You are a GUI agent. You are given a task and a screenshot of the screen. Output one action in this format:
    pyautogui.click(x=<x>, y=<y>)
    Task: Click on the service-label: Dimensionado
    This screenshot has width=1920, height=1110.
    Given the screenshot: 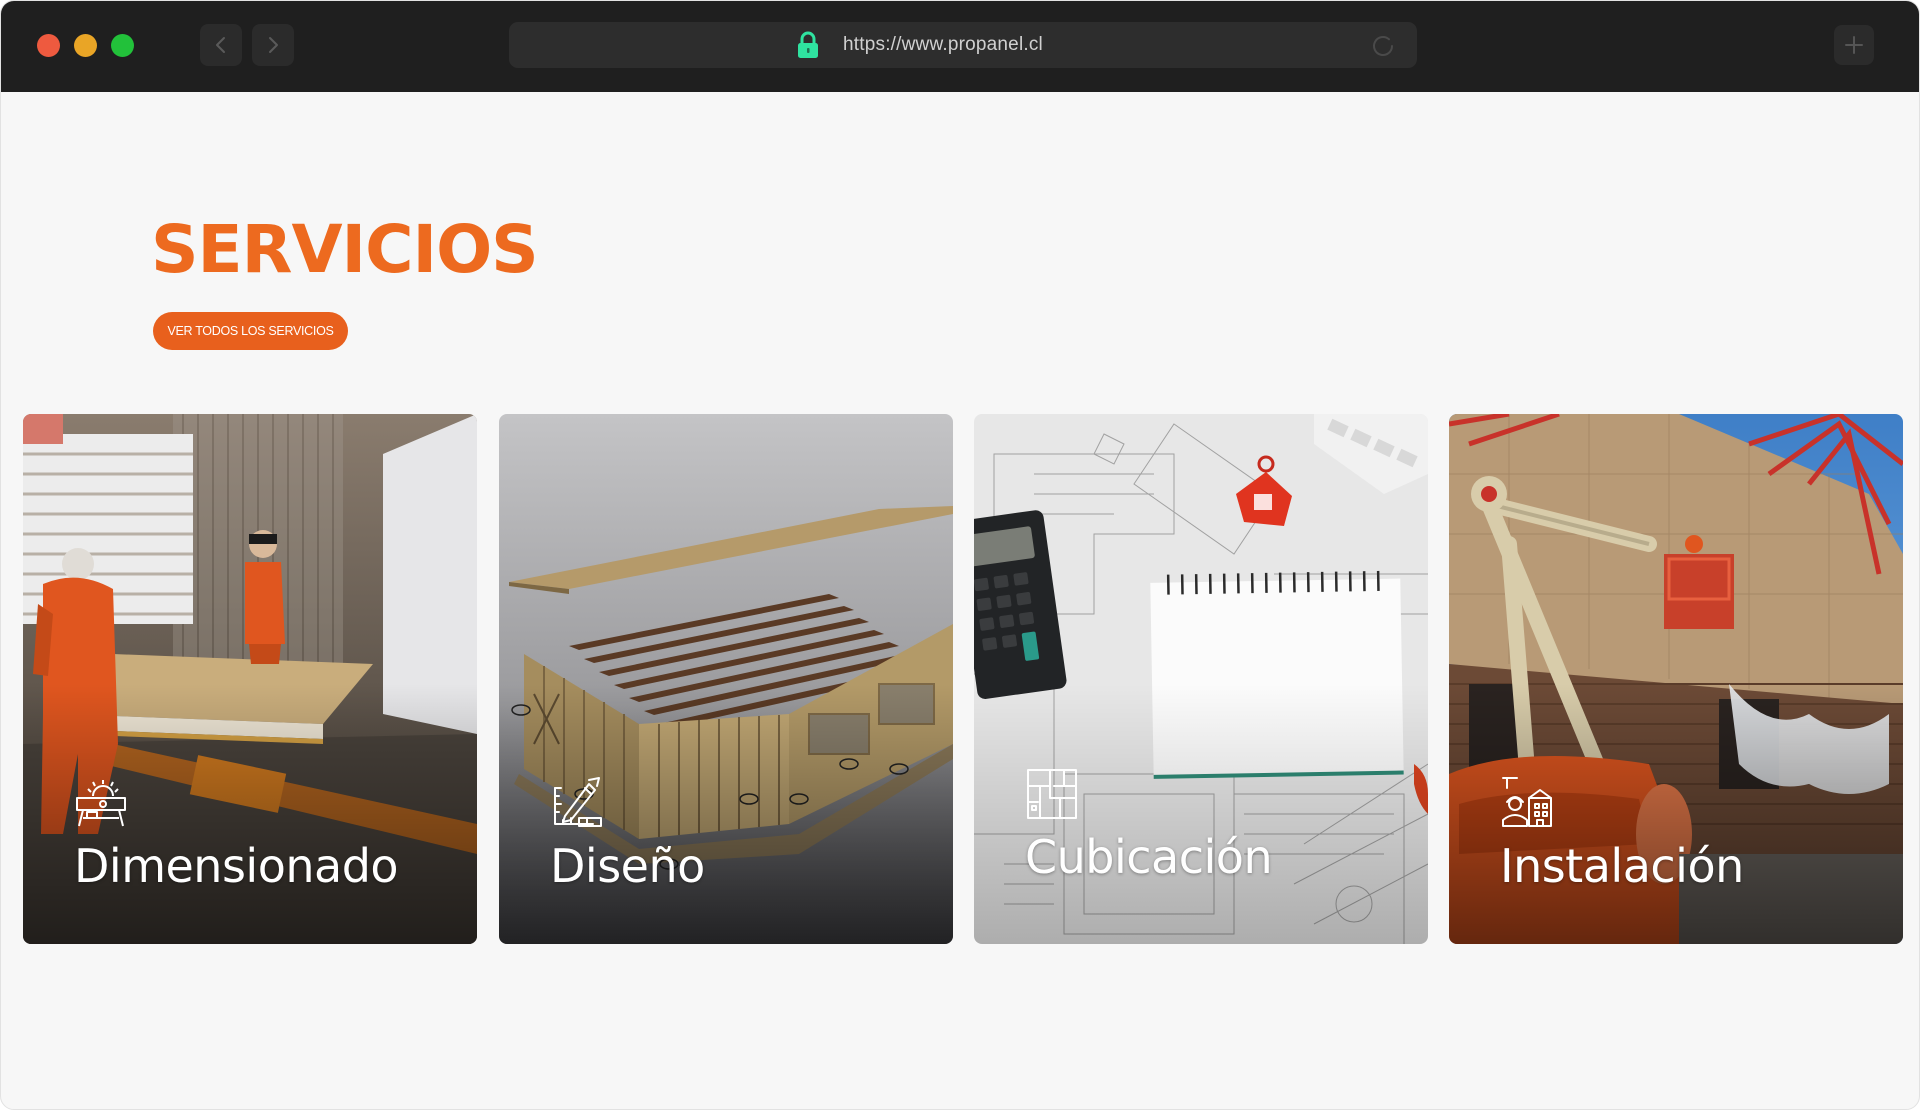 What is the action you would take?
    pyautogui.click(x=236, y=866)
    